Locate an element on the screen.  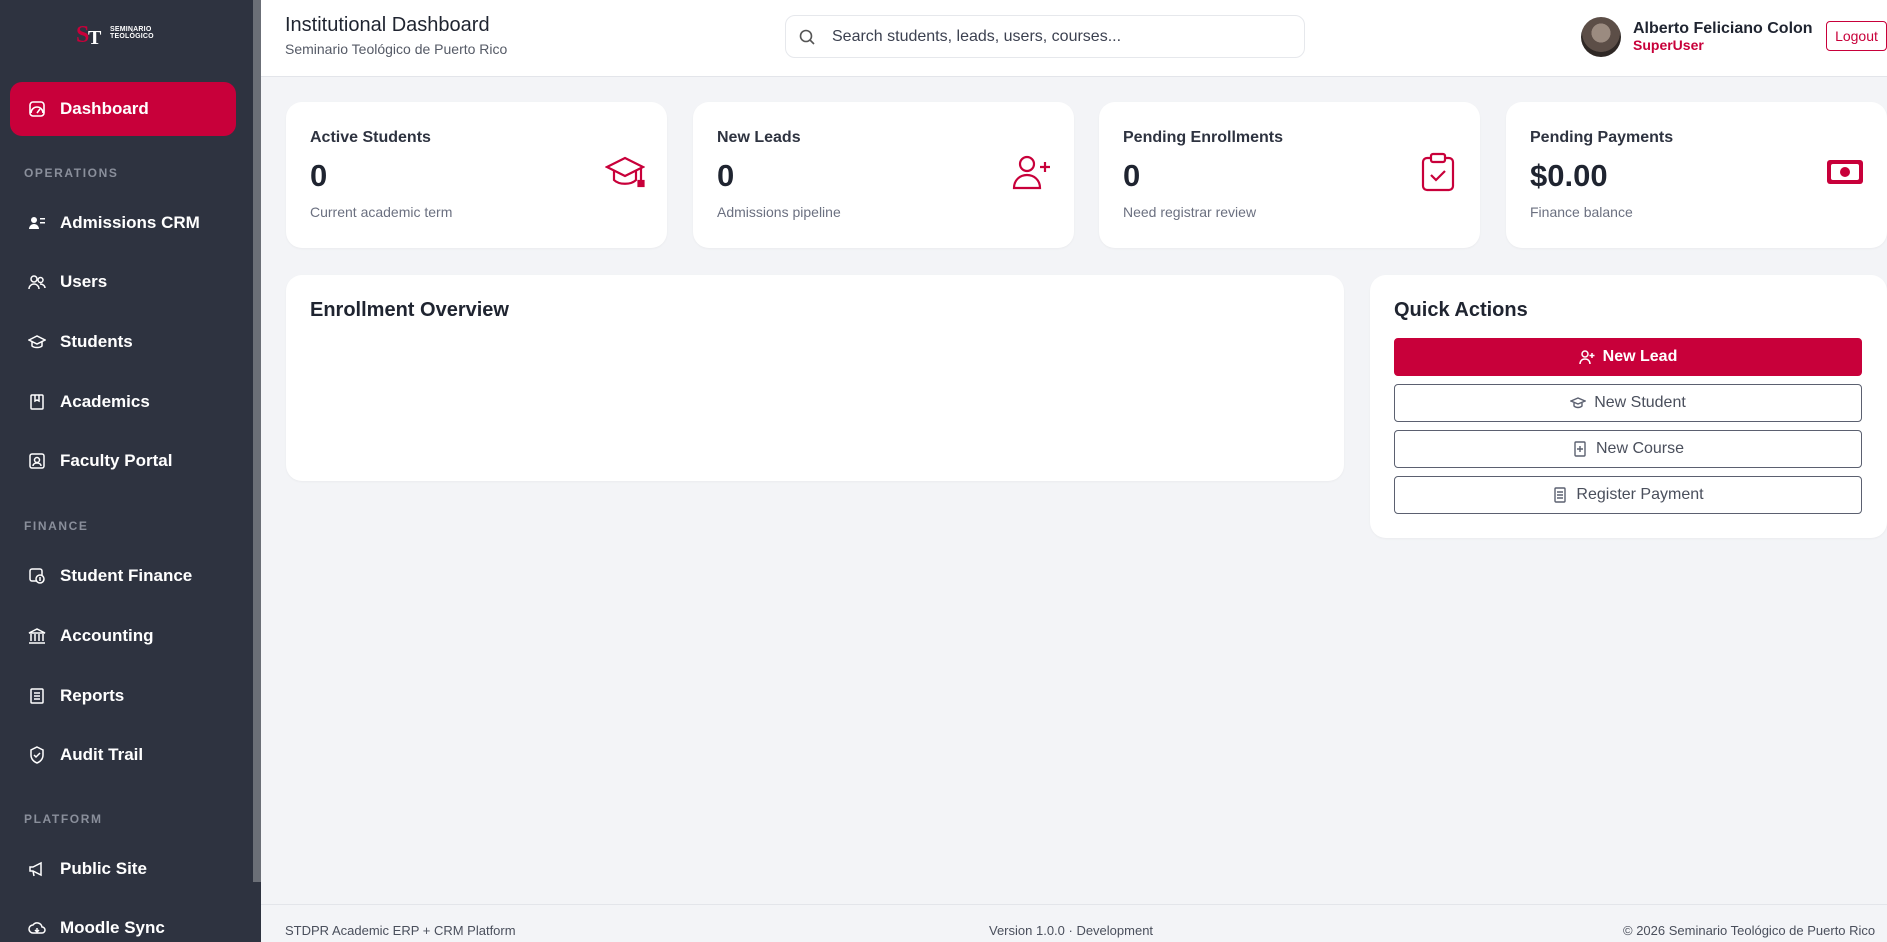
sidebar-item-reports: Reports is located at coordinates (123, 696).